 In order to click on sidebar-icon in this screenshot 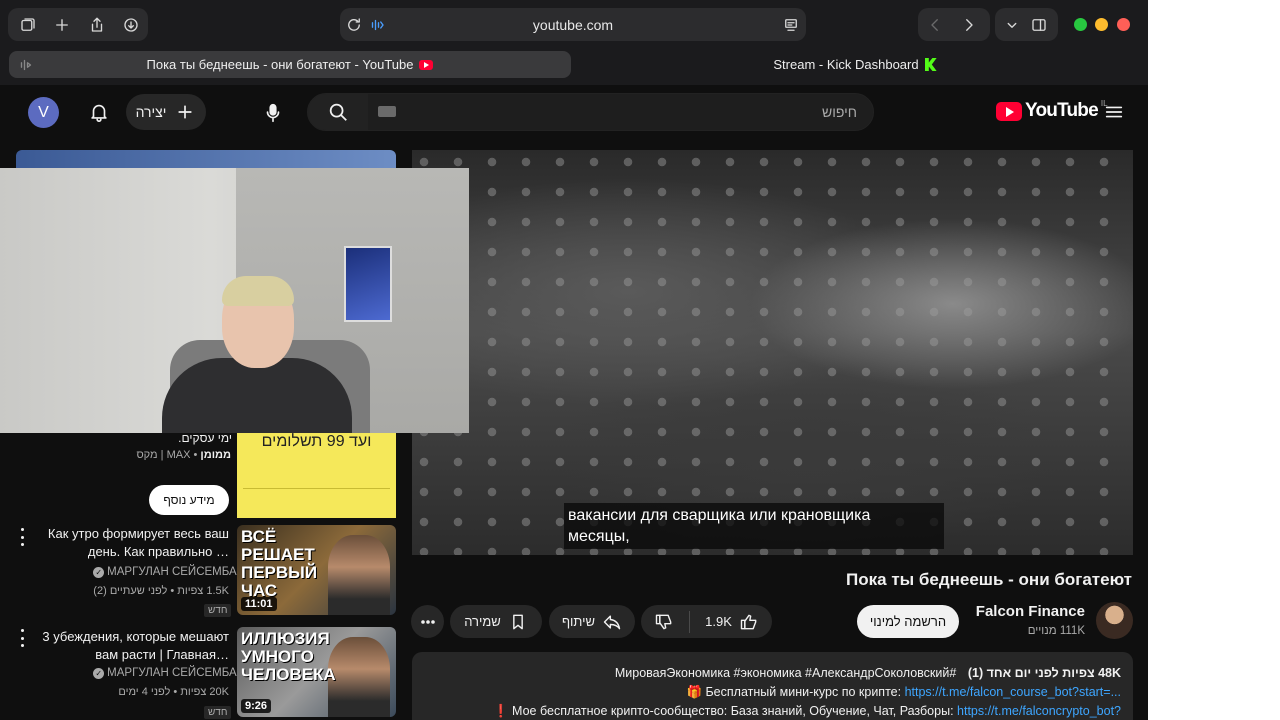, I will do `click(1039, 25)`.